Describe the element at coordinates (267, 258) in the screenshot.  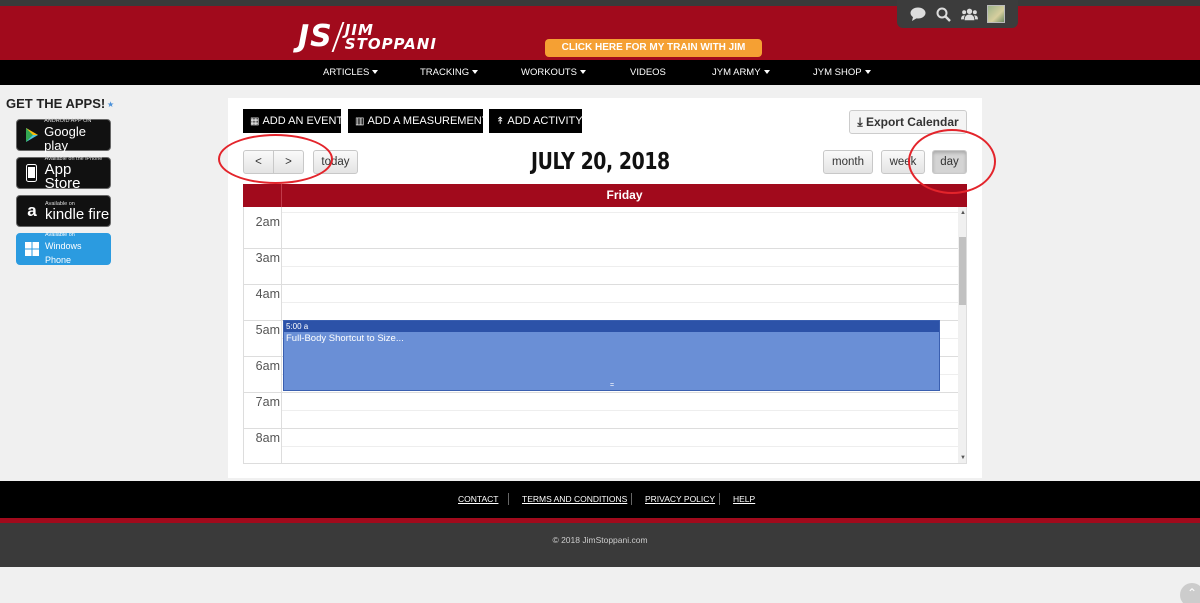
I see `hour-label: 3am` at that location.